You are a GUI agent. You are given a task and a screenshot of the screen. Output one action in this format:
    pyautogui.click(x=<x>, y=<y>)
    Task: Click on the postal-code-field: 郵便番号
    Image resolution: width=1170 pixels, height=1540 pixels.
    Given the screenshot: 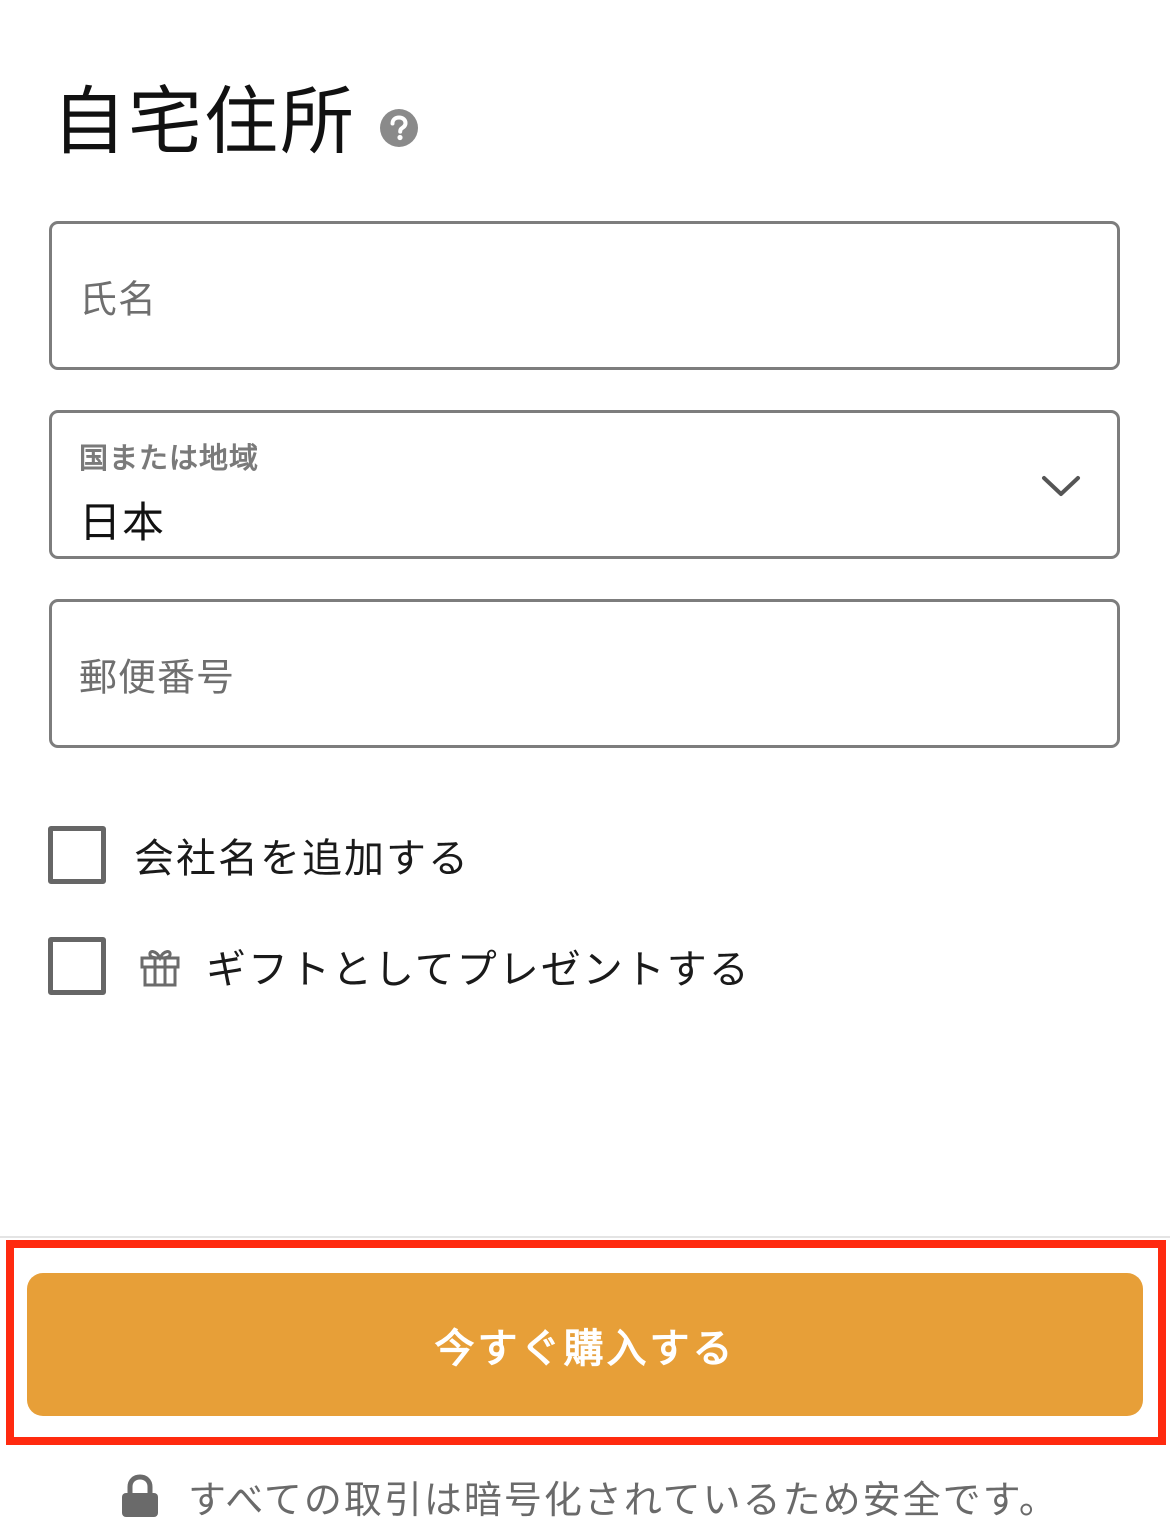 What is the action you would take?
    pyautogui.click(x=584, y=673)
    